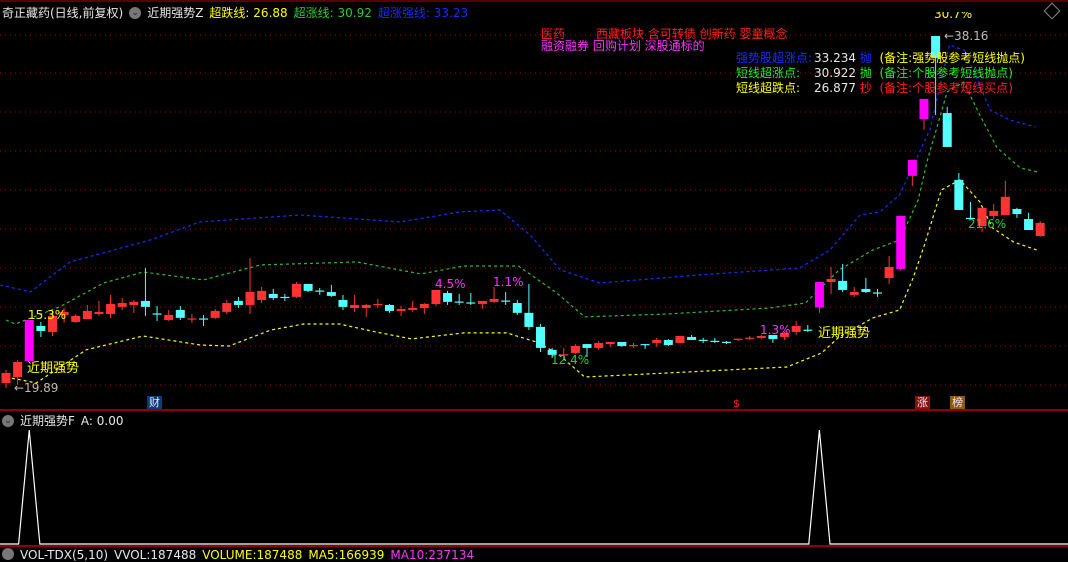 The width and height of the screenshot is (1068, 562). Describe the element at coordinates (736, 403) in the screenshot. I see `dollar-marker: $` at that location.